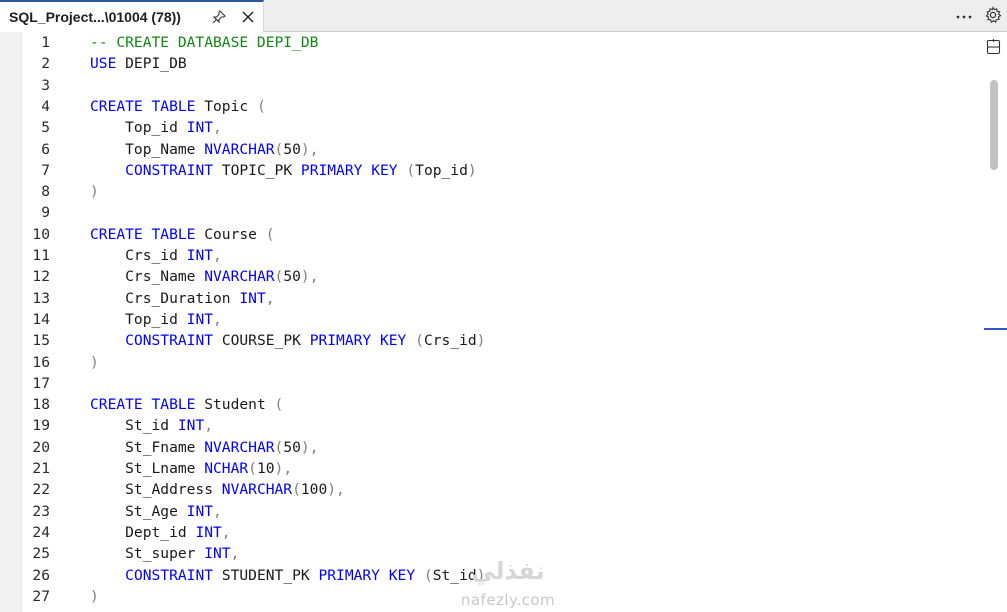 The height and width of the screenshot is (612, 1007). What do you see at coordinates (143, 532) in the screenshot?
I see `sql-token: Dept_id` at bounding box center [143, 532].